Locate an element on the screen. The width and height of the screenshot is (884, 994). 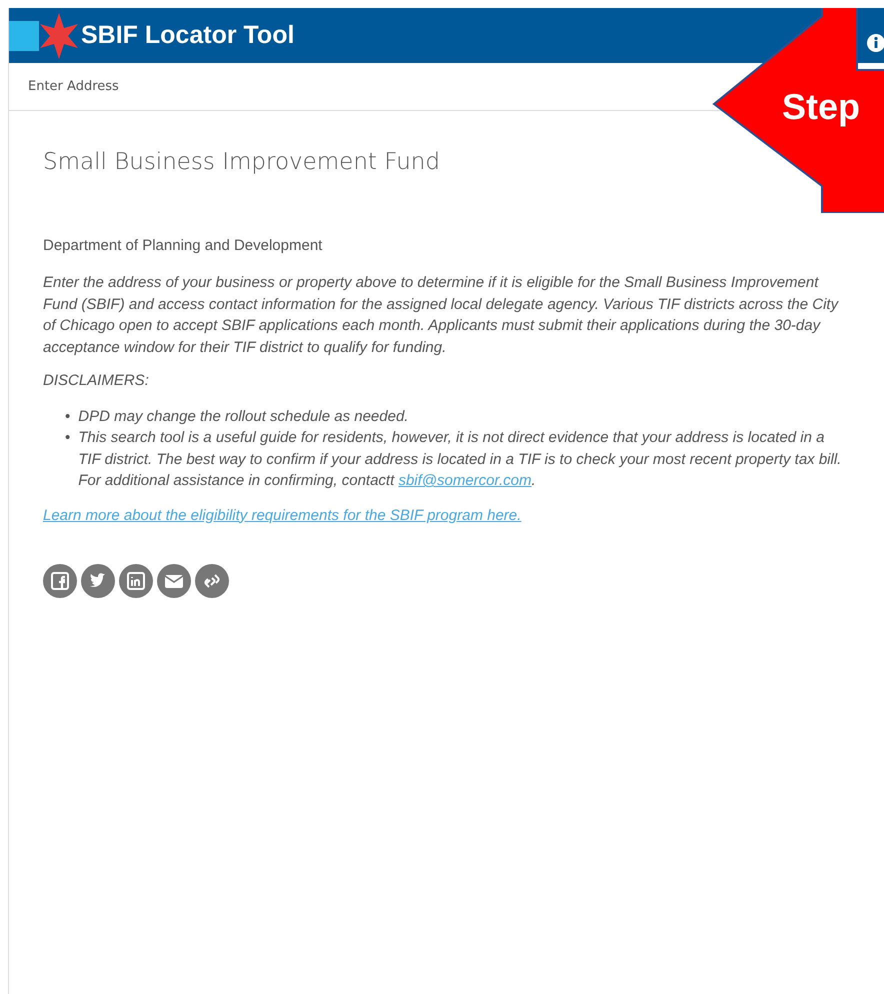
email-link: sbif@somercor.com is located at coordinates (465, 481).